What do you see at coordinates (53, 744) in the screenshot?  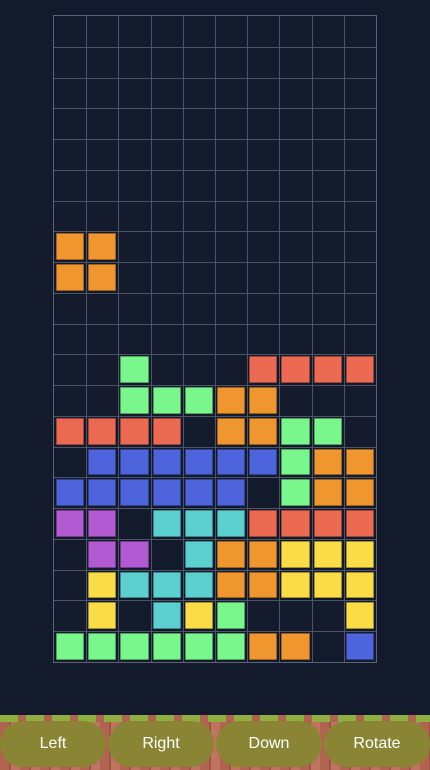 I see `left-button: Left` at bounding box center [53, 744].